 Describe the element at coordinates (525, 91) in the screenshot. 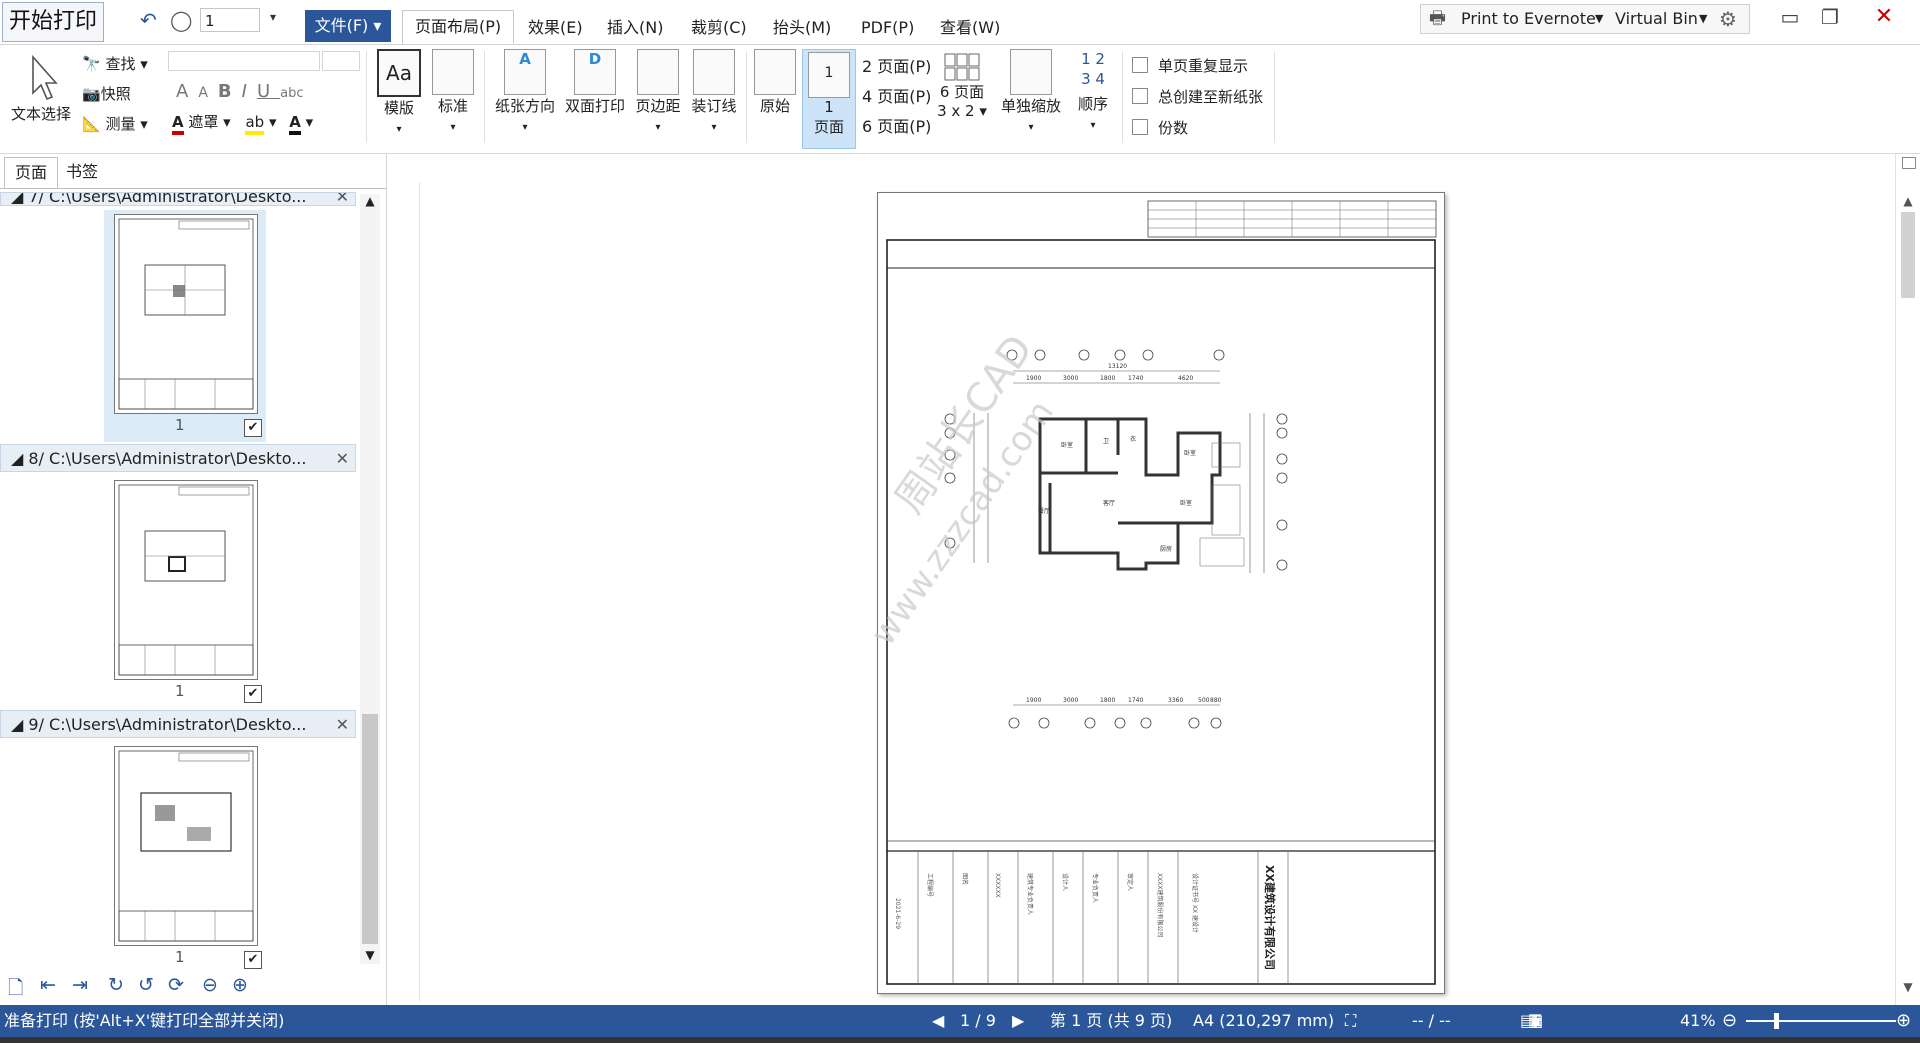

I see `orientation-button: A 纸张方向 ▾` at that location.